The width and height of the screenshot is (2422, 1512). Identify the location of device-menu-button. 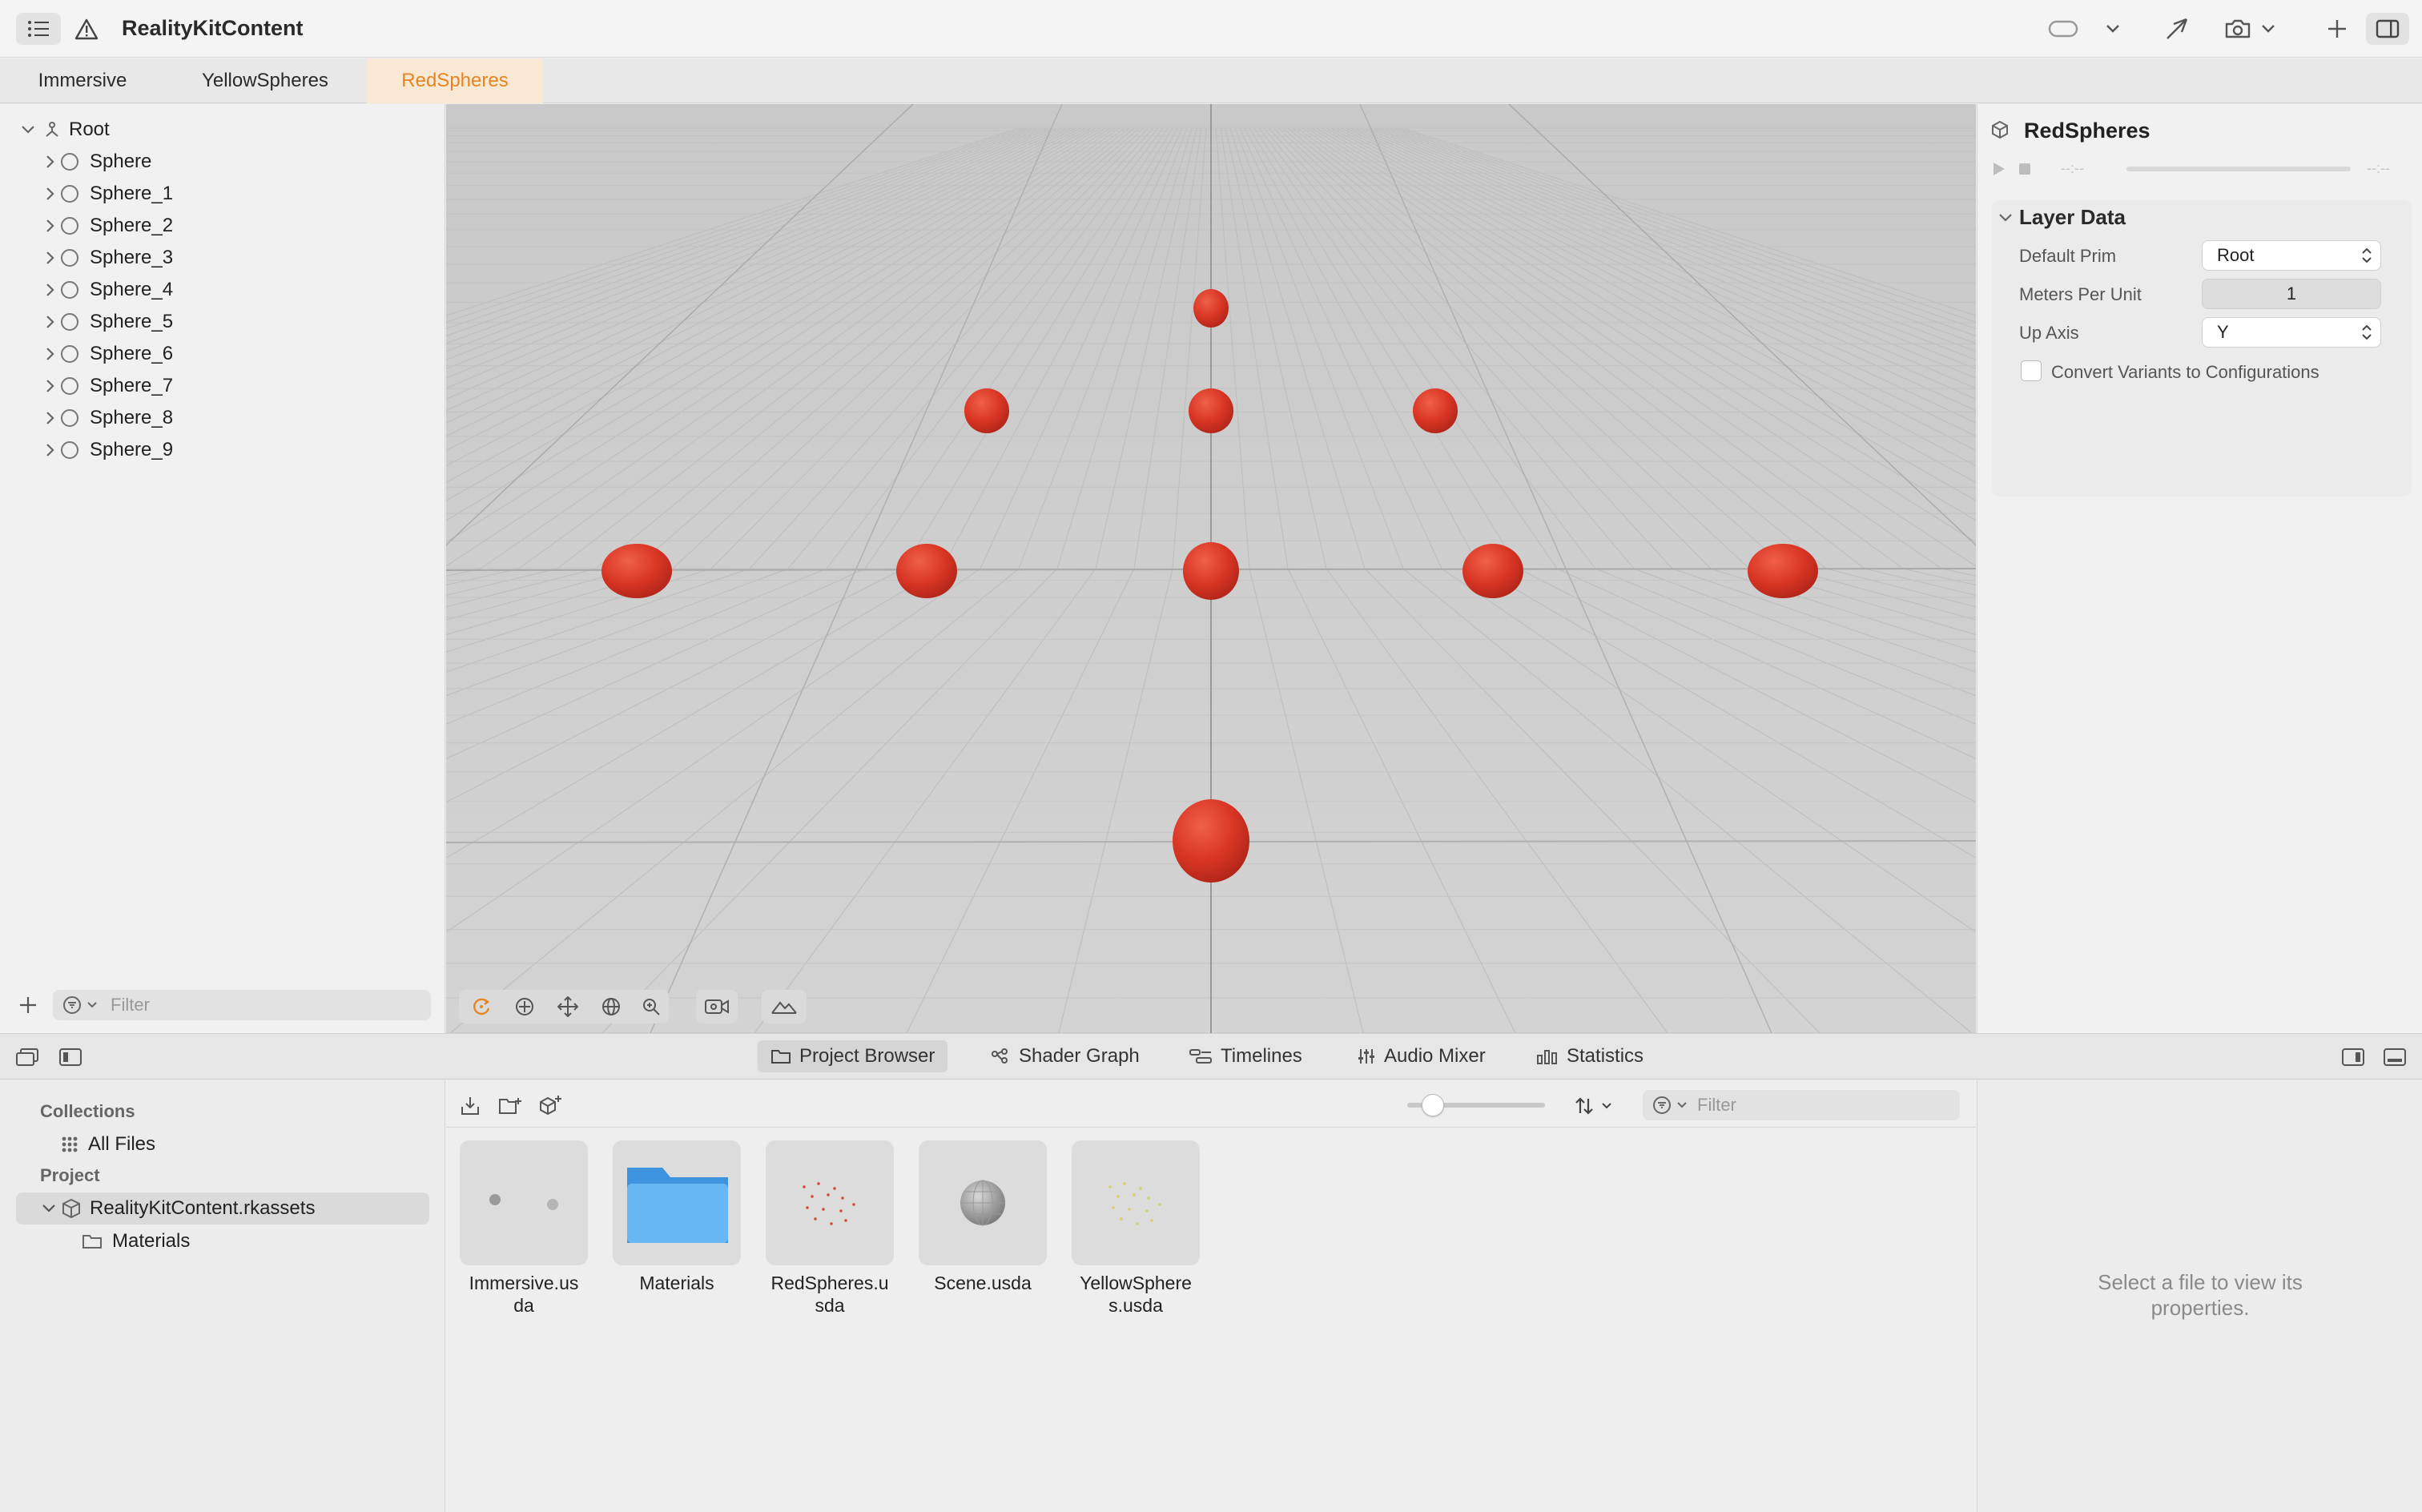
(2113, 29).